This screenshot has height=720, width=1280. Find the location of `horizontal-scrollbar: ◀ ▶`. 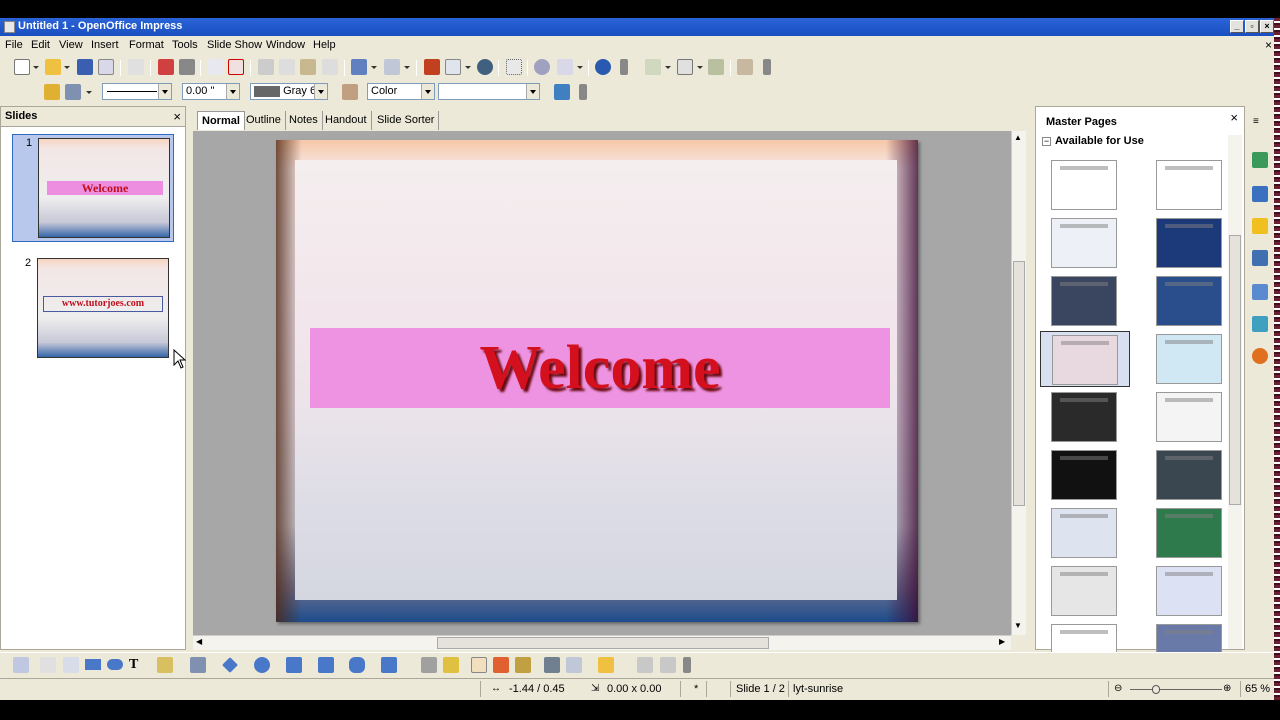

horizontal-scrollbar: ◀ ▶ is located at coordinates (602, 642).